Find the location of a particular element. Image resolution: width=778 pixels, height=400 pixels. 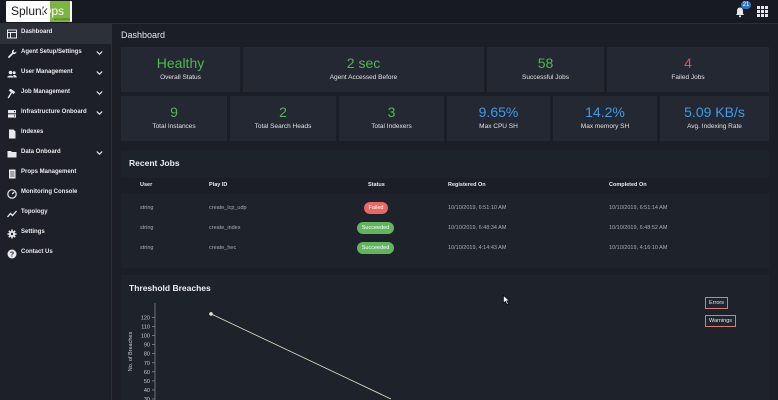

stat-label: Avg. Indexing Rate is located at coordinates (714, 126).